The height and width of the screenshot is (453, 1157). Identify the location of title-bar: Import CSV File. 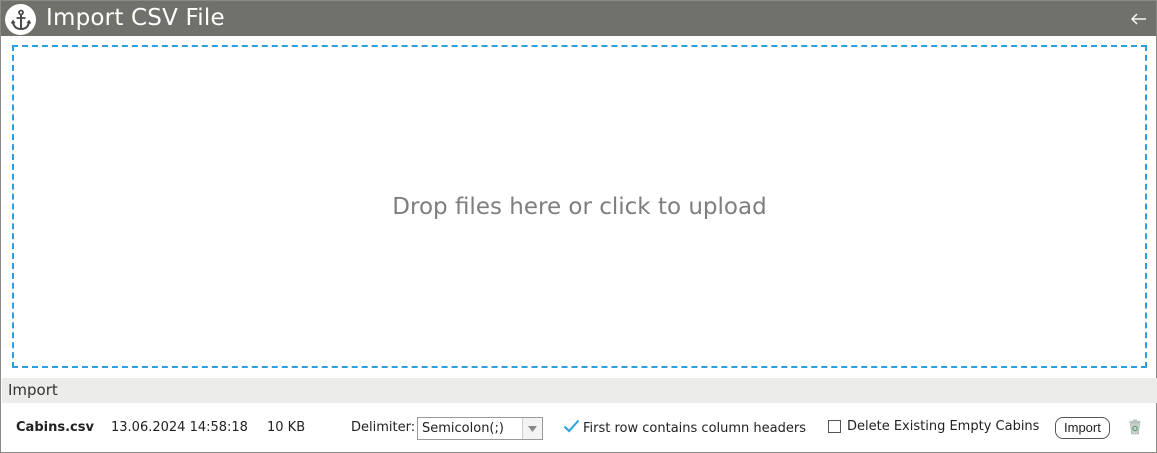
(578, 18).